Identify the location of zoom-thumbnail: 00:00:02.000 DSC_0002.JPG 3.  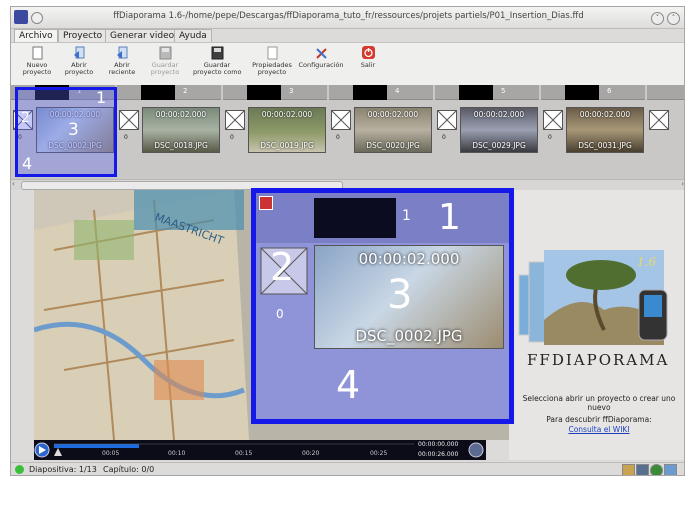
(409, 297).